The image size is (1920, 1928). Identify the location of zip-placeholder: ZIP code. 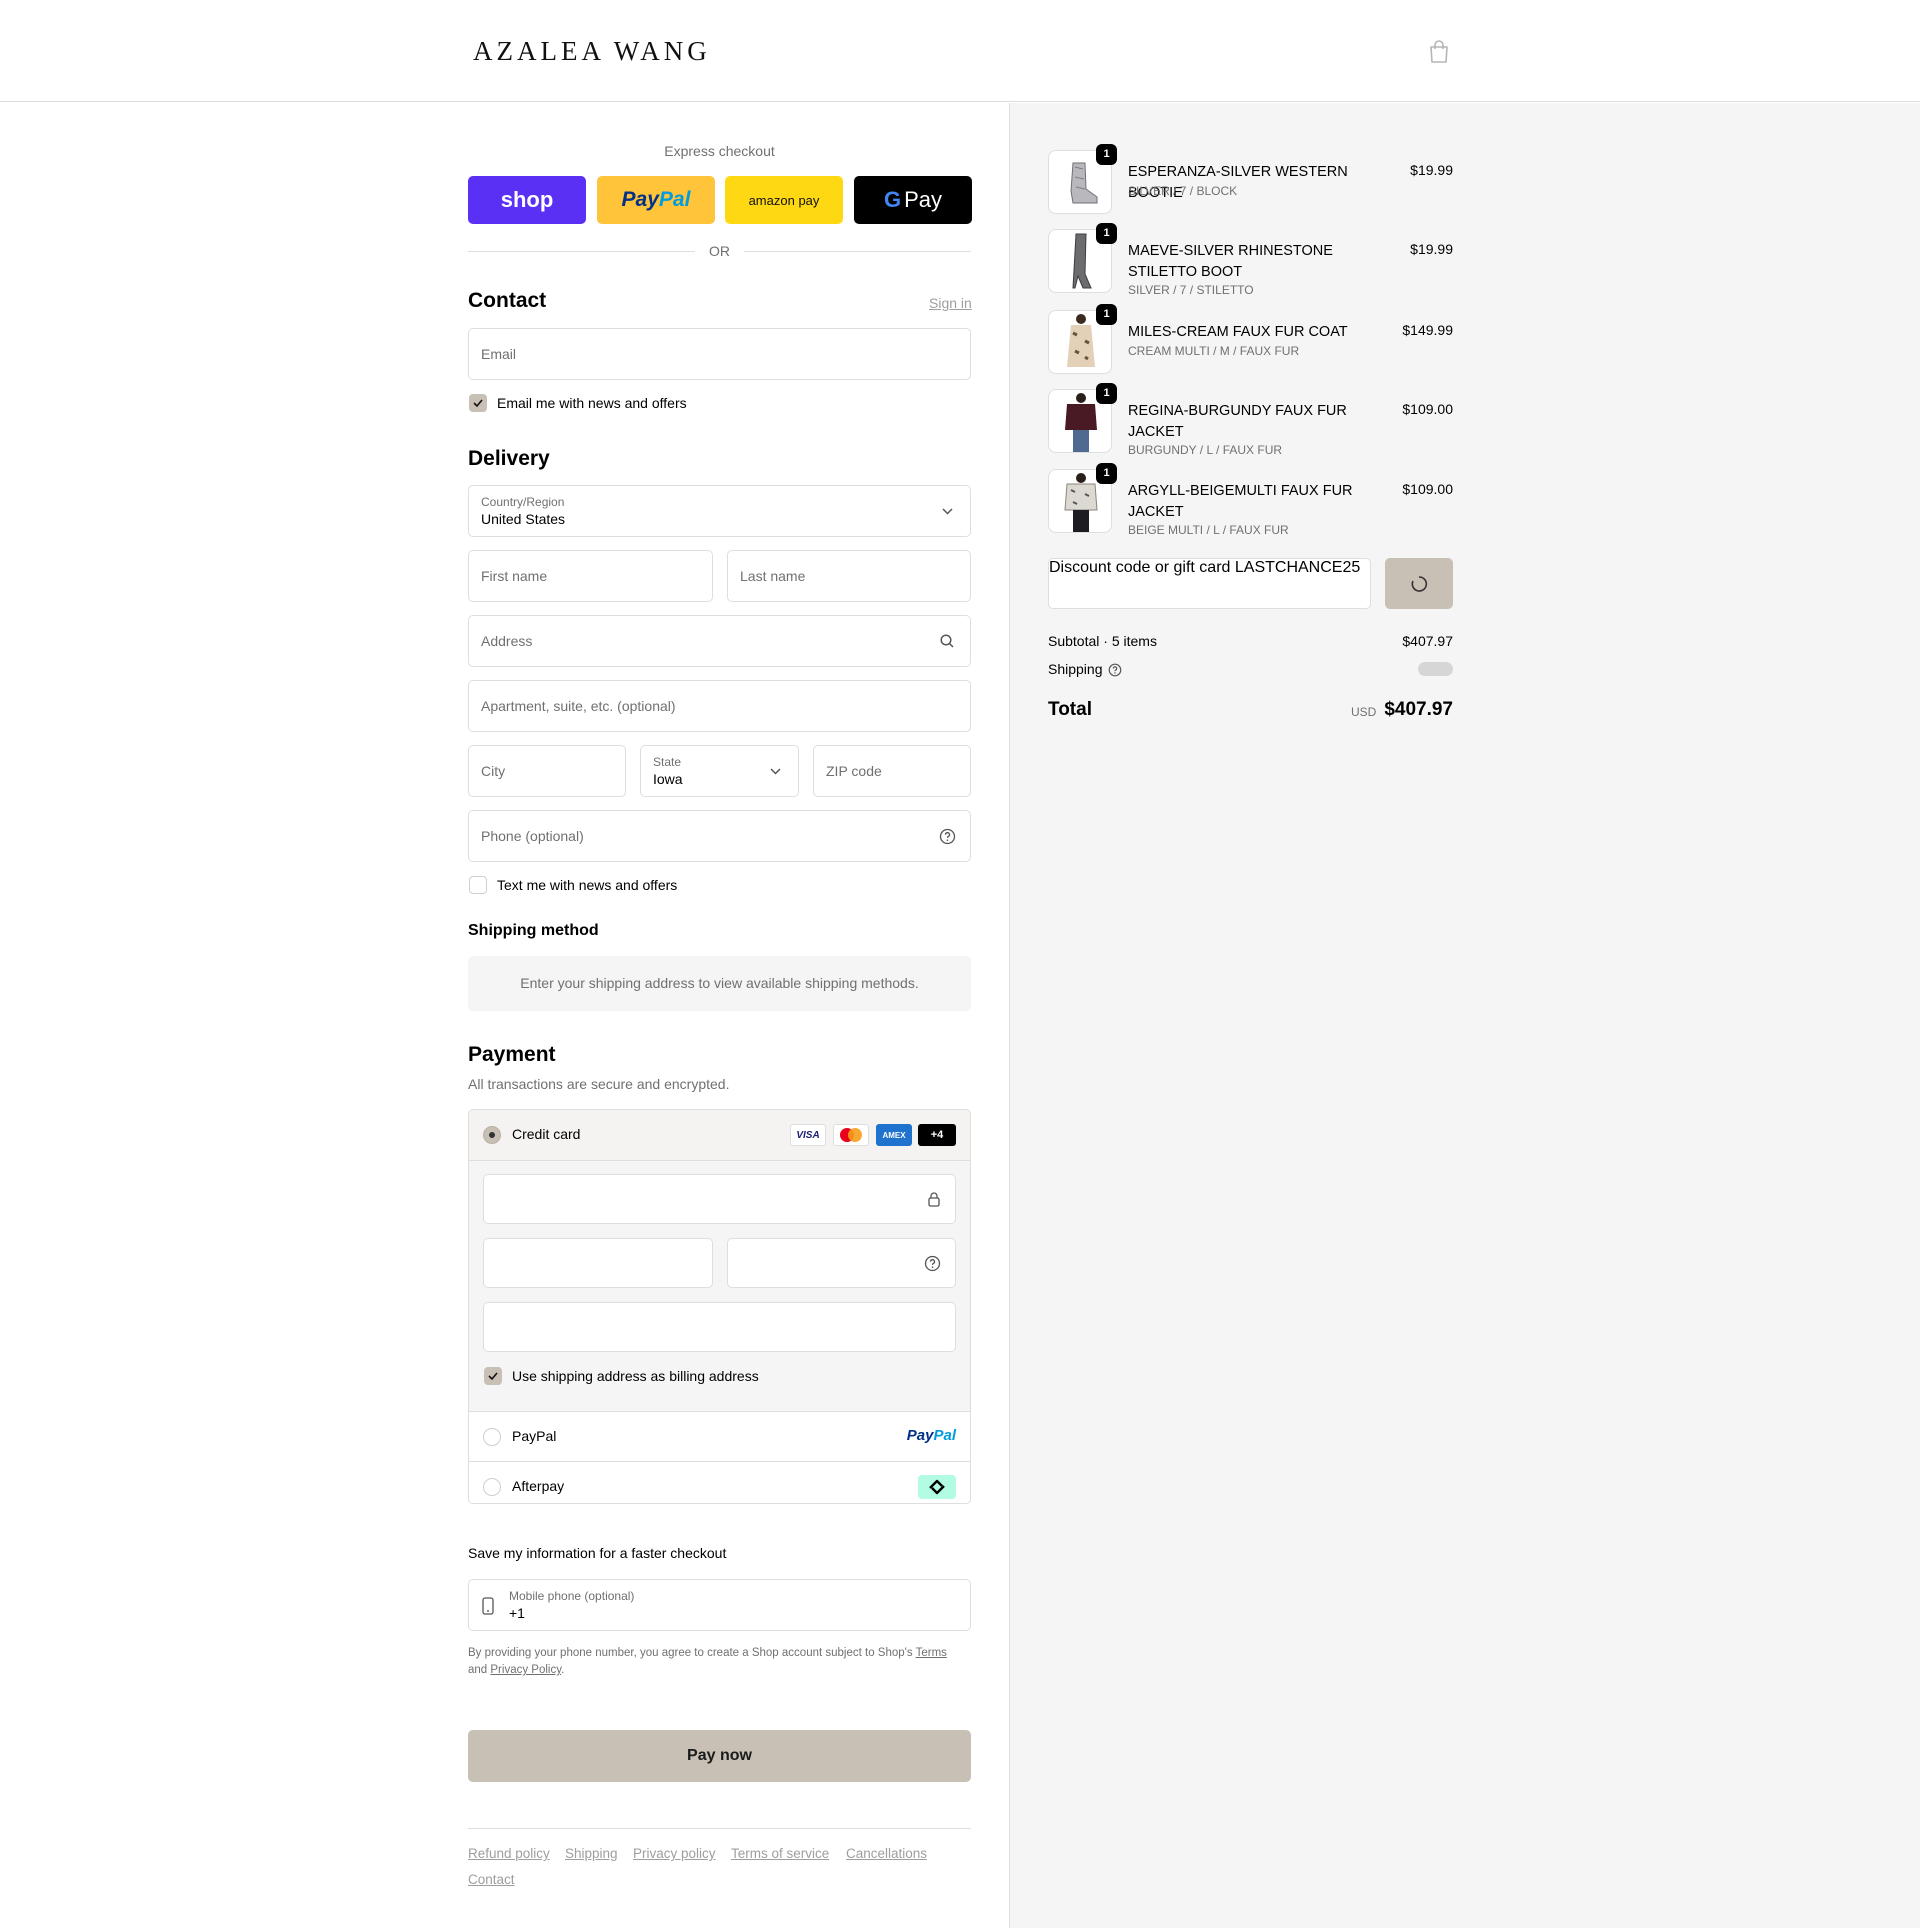
(854, 771).